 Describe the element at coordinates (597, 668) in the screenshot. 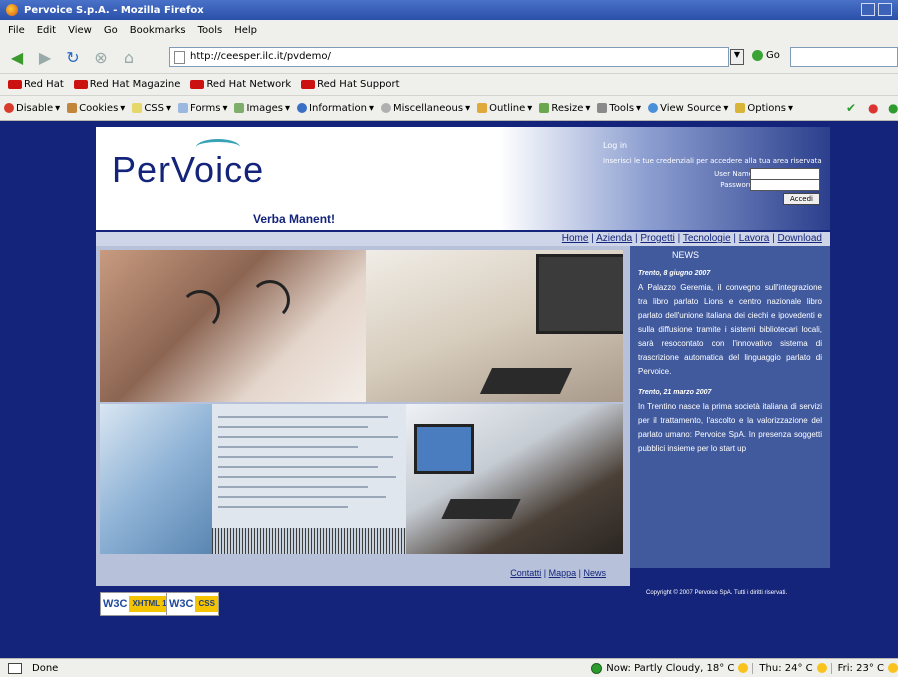

I see `globe-icon` at that location.